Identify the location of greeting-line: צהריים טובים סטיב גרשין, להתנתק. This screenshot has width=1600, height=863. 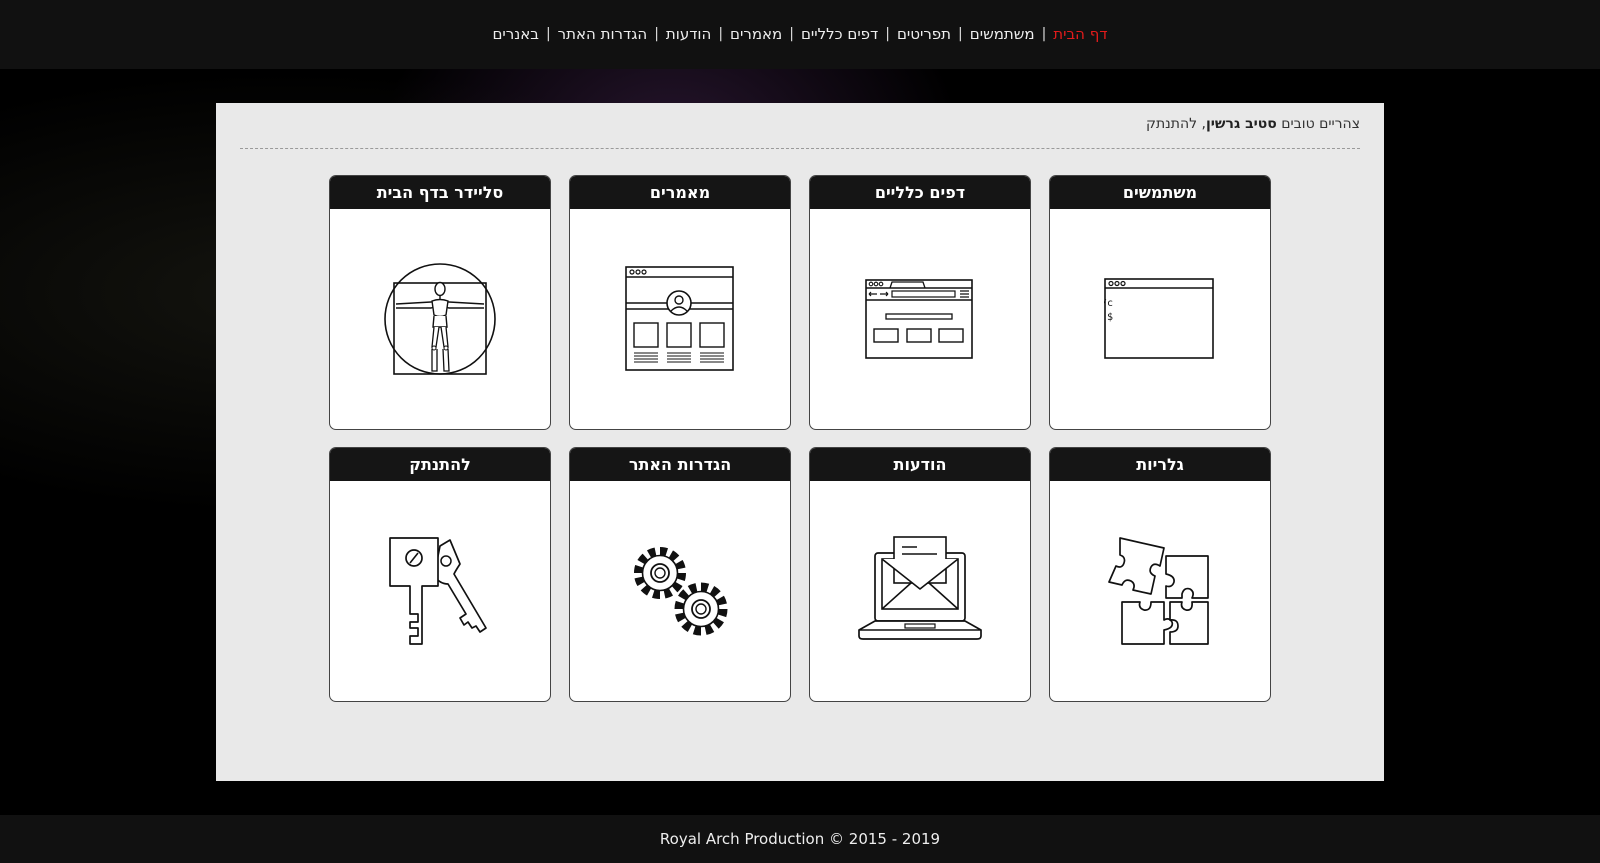
(1253, 124).